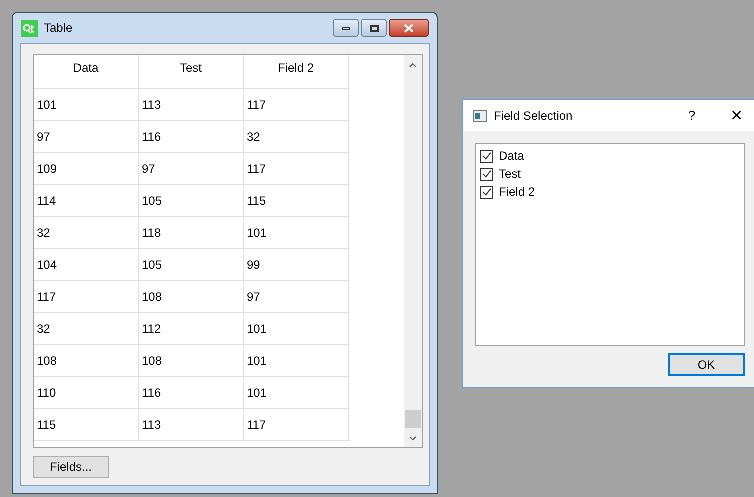 The image size is (754, 497). What do you see at coordinates (191, 67) in the screenshot?
I see `column-header: Test` at bounding box center [191, 67].